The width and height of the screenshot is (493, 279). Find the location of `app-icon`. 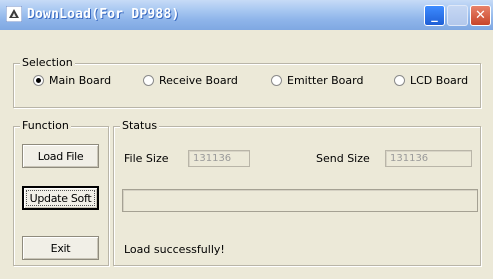

app-icon is located at coordinates (14, 14).